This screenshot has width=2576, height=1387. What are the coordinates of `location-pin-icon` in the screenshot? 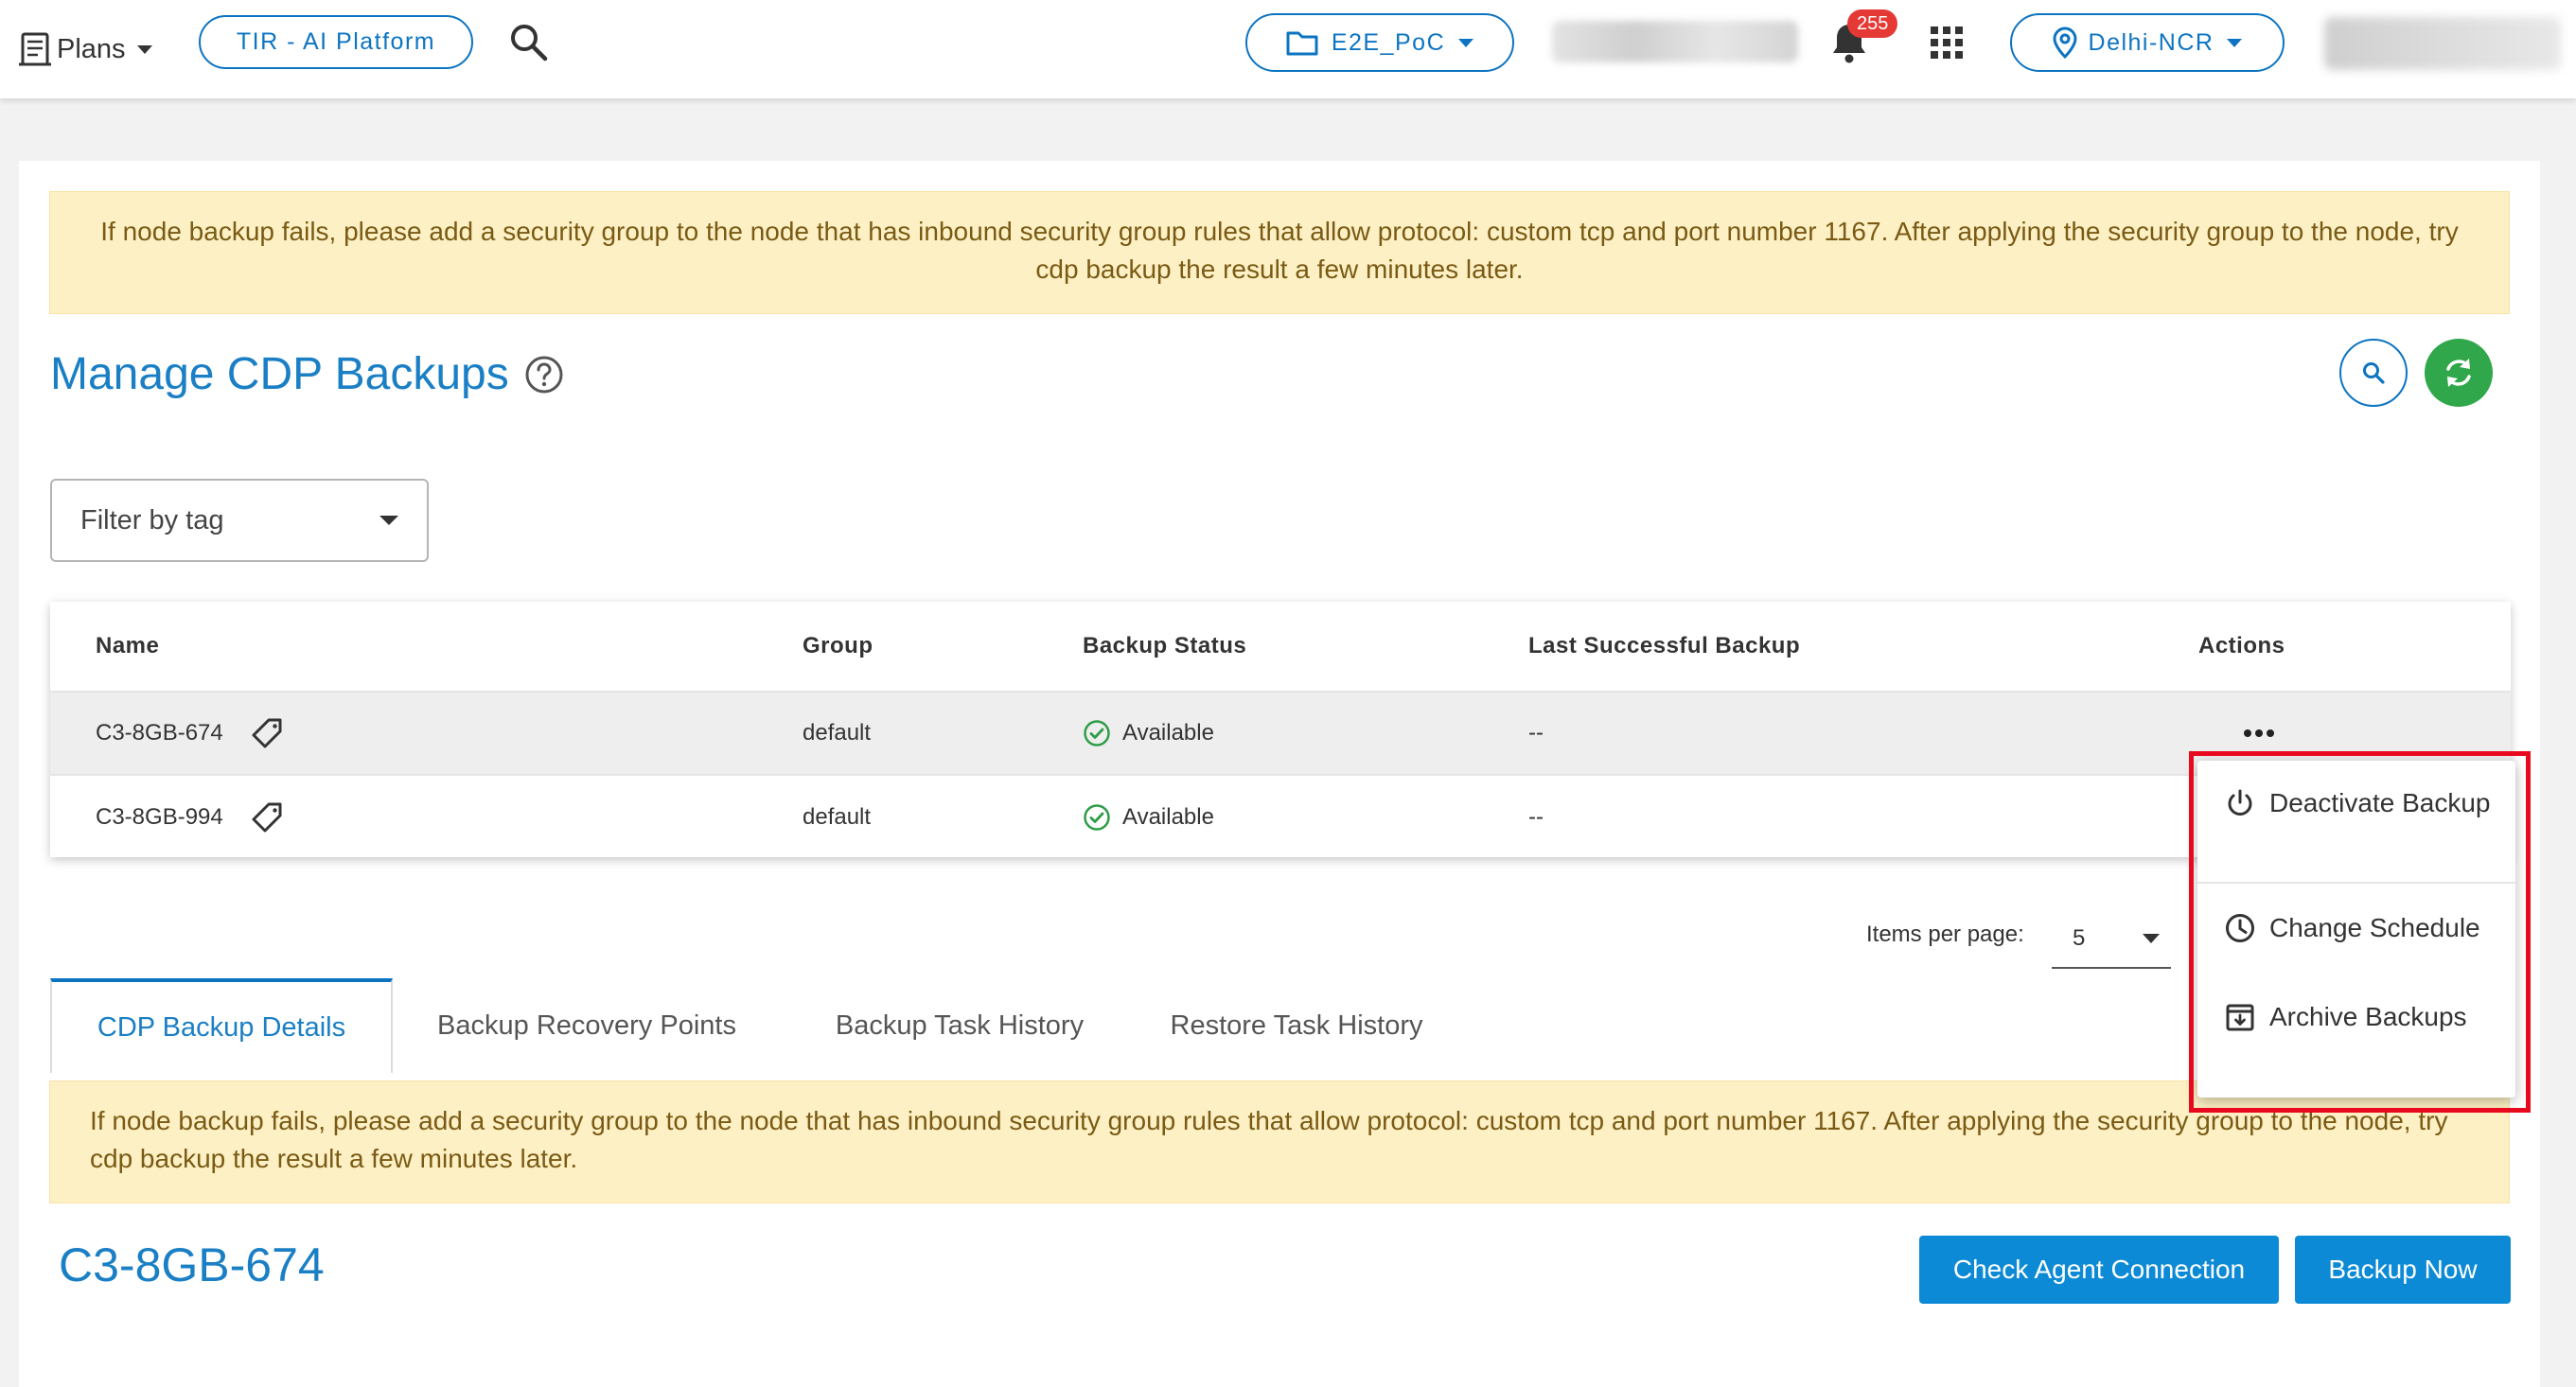 It's located at (2071, 42).